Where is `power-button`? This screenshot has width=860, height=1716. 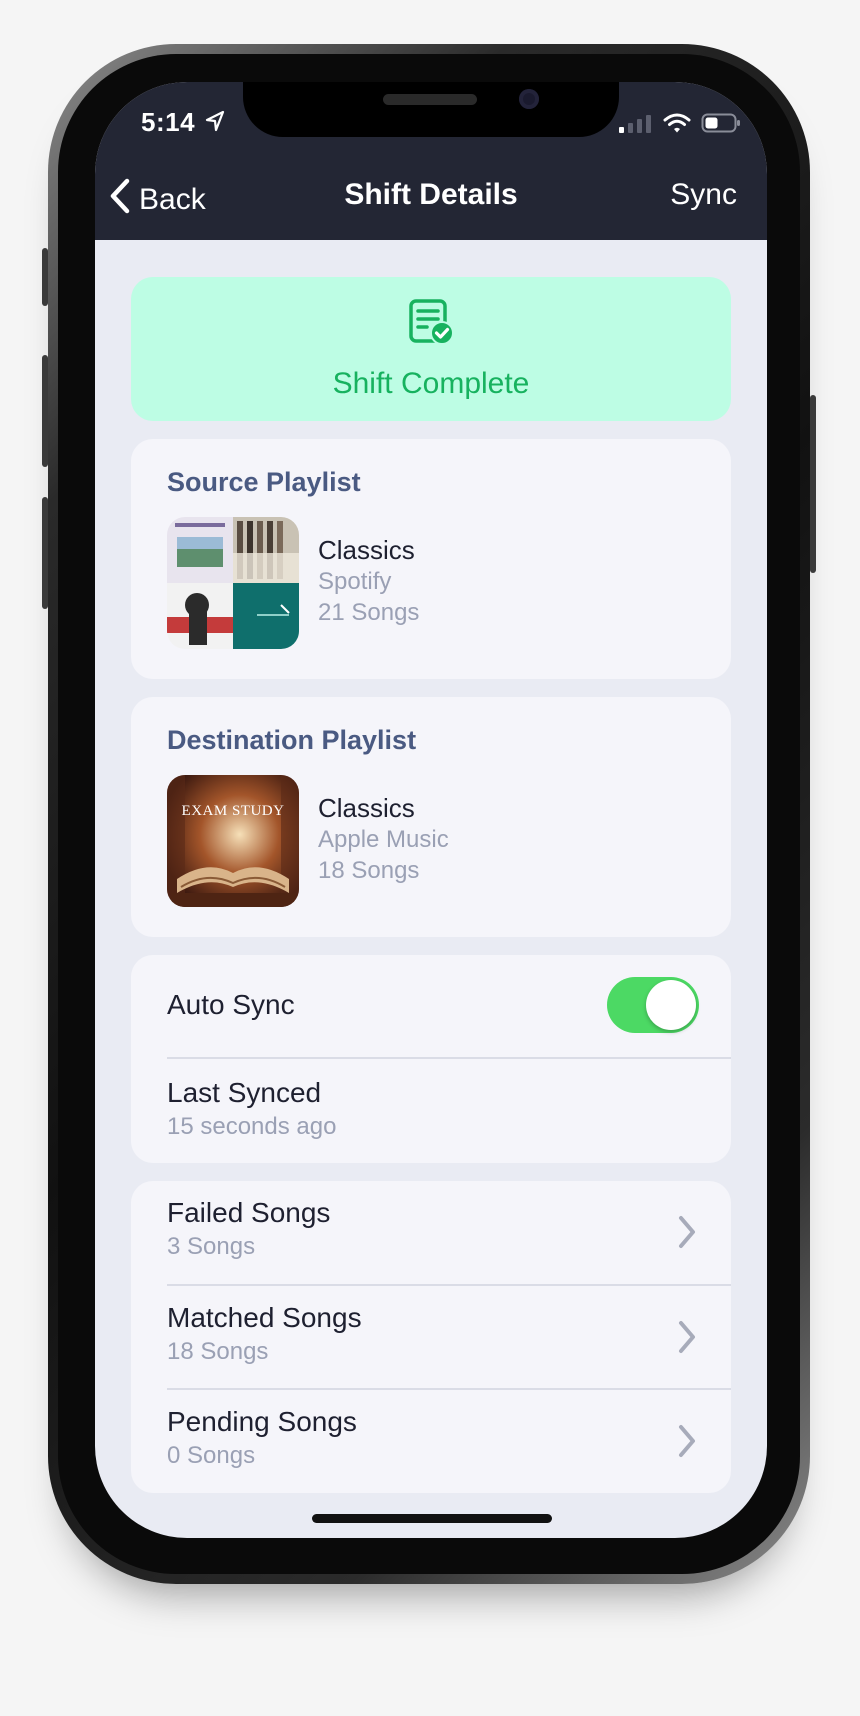 power-button is located at coordinates (813, 484).